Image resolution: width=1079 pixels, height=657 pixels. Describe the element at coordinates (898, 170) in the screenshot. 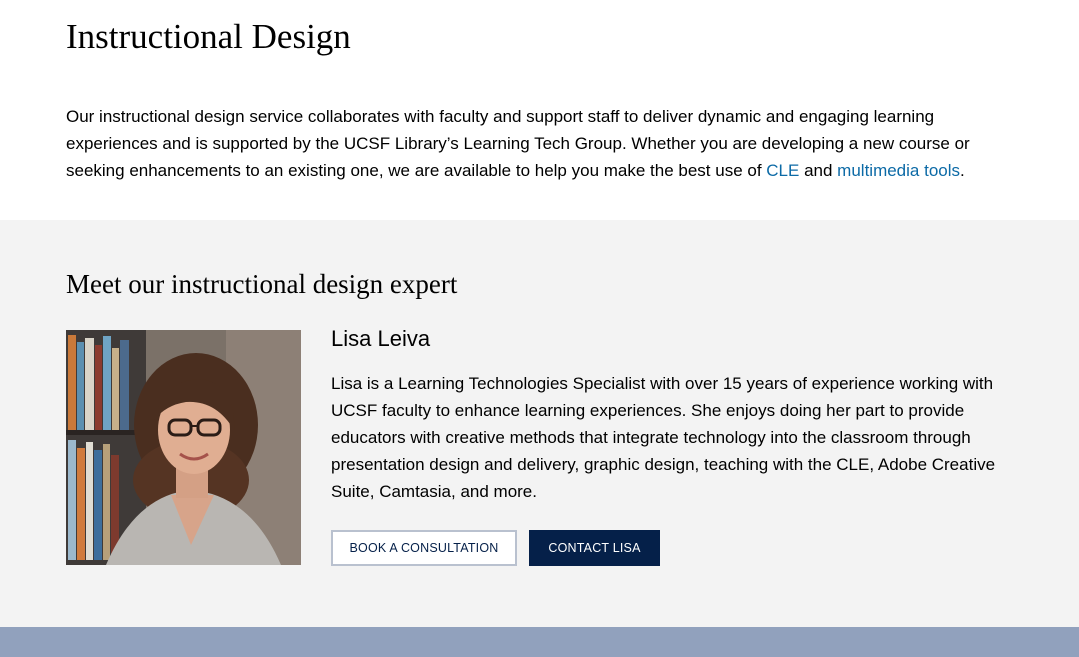

I see `multimedia-tools-link: multimedia tools` at that location.